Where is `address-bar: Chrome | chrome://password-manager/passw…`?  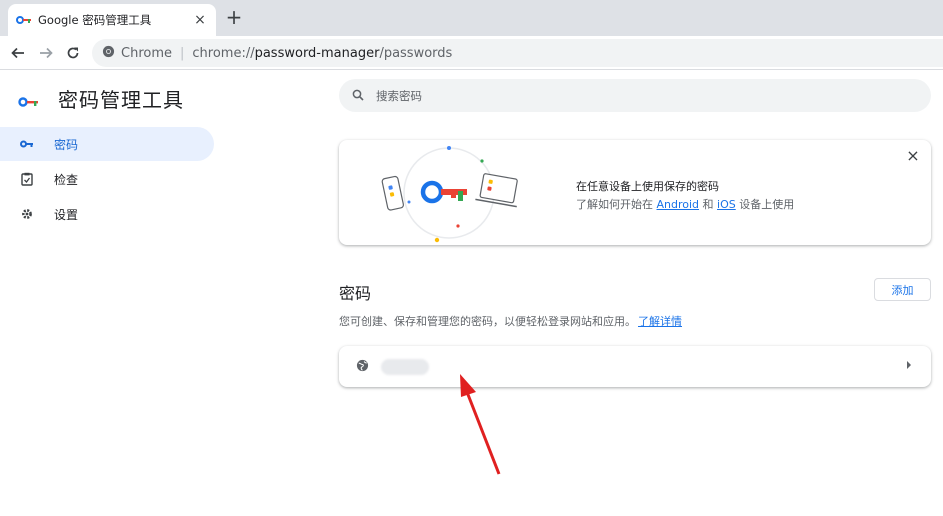
address-bar: Chrome | chrome://password-manager/passw… is located at coordinates (517, 53).